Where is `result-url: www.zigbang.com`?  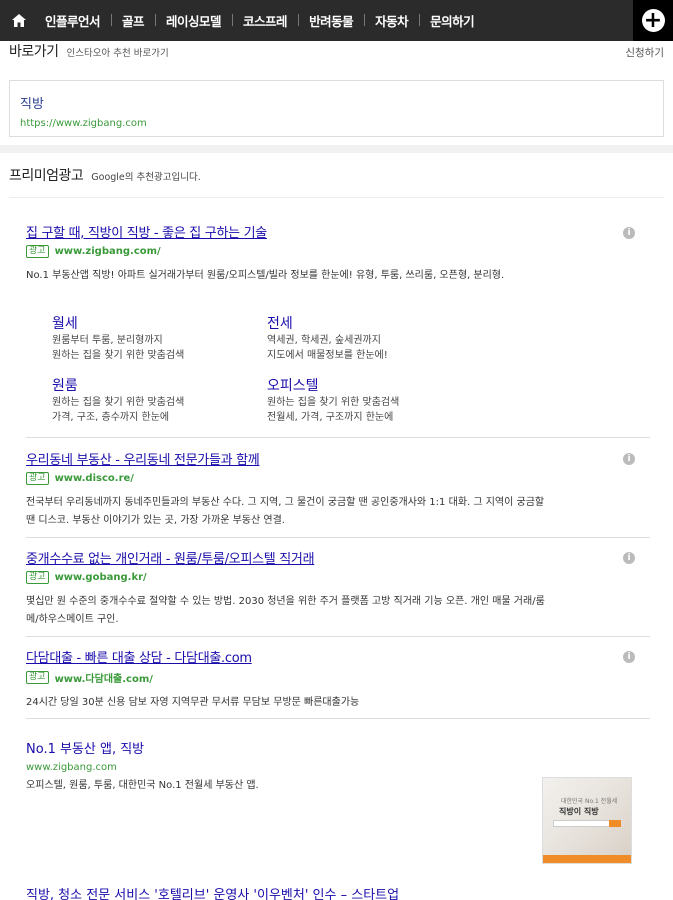 result-url: www.zigbang.com is located at coordinates (71, 767).